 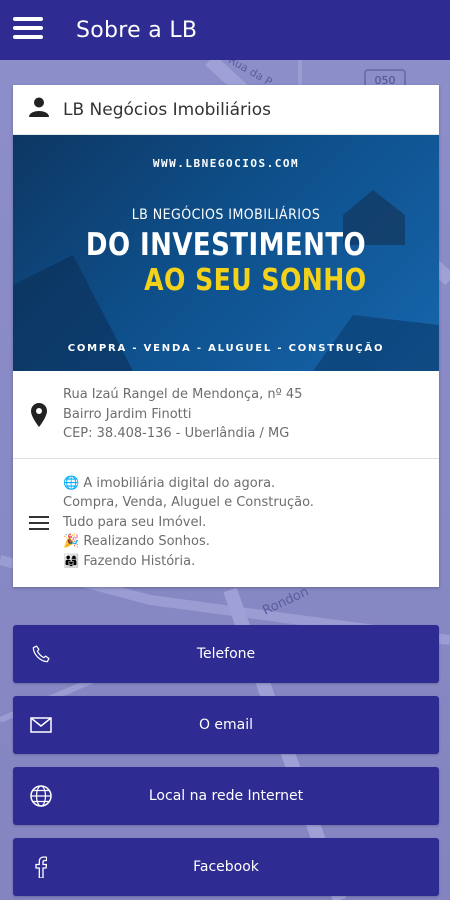 I want to click on hamburger-menu-icon, so click(x=28, y=30).